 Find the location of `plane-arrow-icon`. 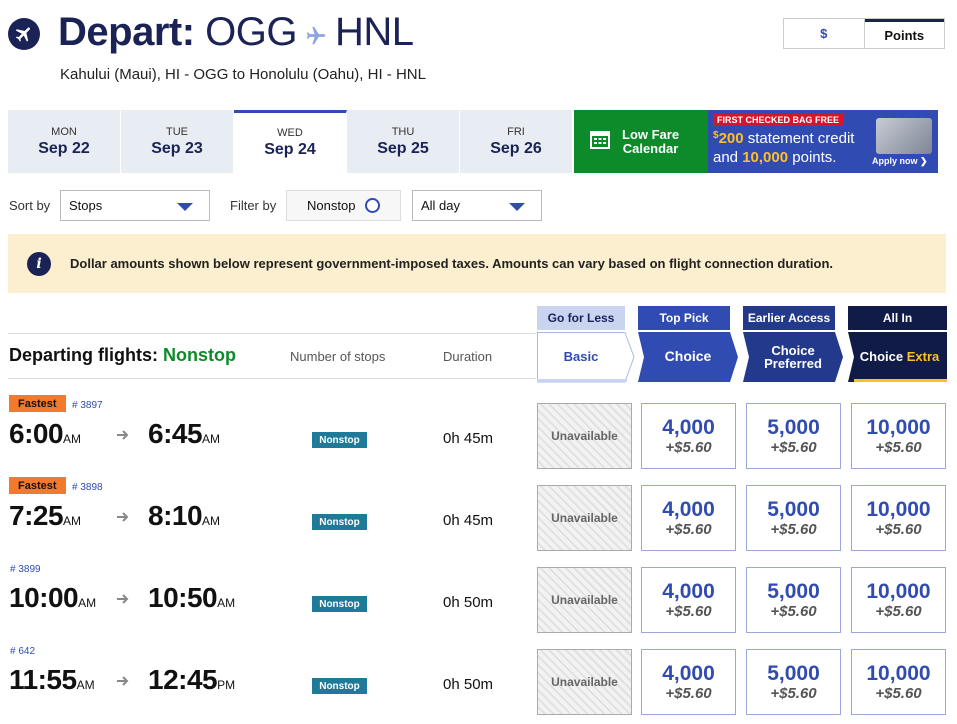

plane-arrow-icon is located at coordinates (316, 34).